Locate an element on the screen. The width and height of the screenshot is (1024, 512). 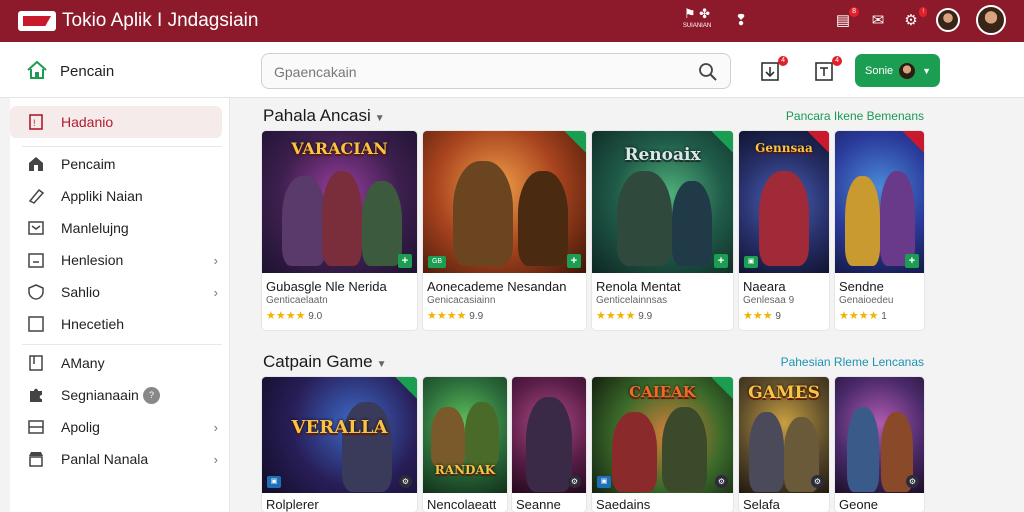
sidebar-item-security: Sahlio › is located at coordinates (116, 292).